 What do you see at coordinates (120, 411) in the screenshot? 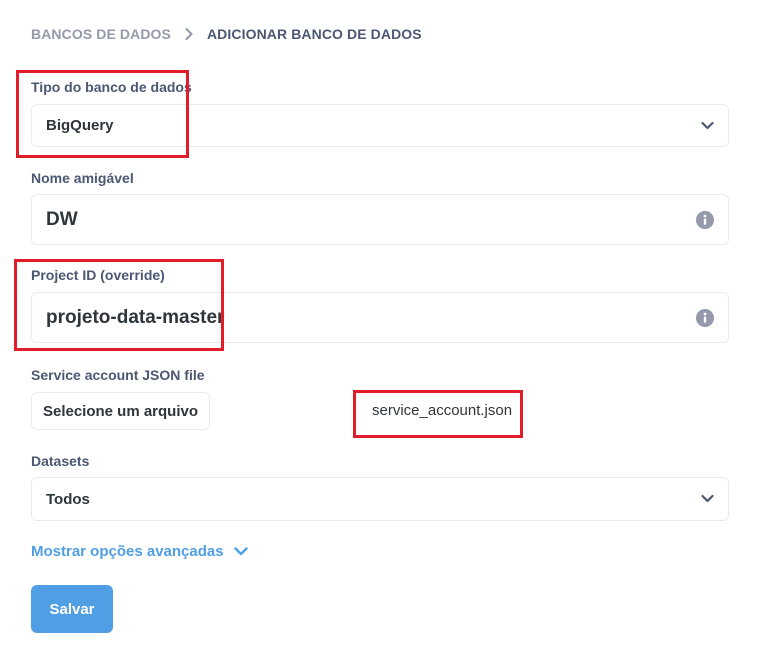
I see `select-file-button: Selecione um arquivo` at bounding box center [120, 411].